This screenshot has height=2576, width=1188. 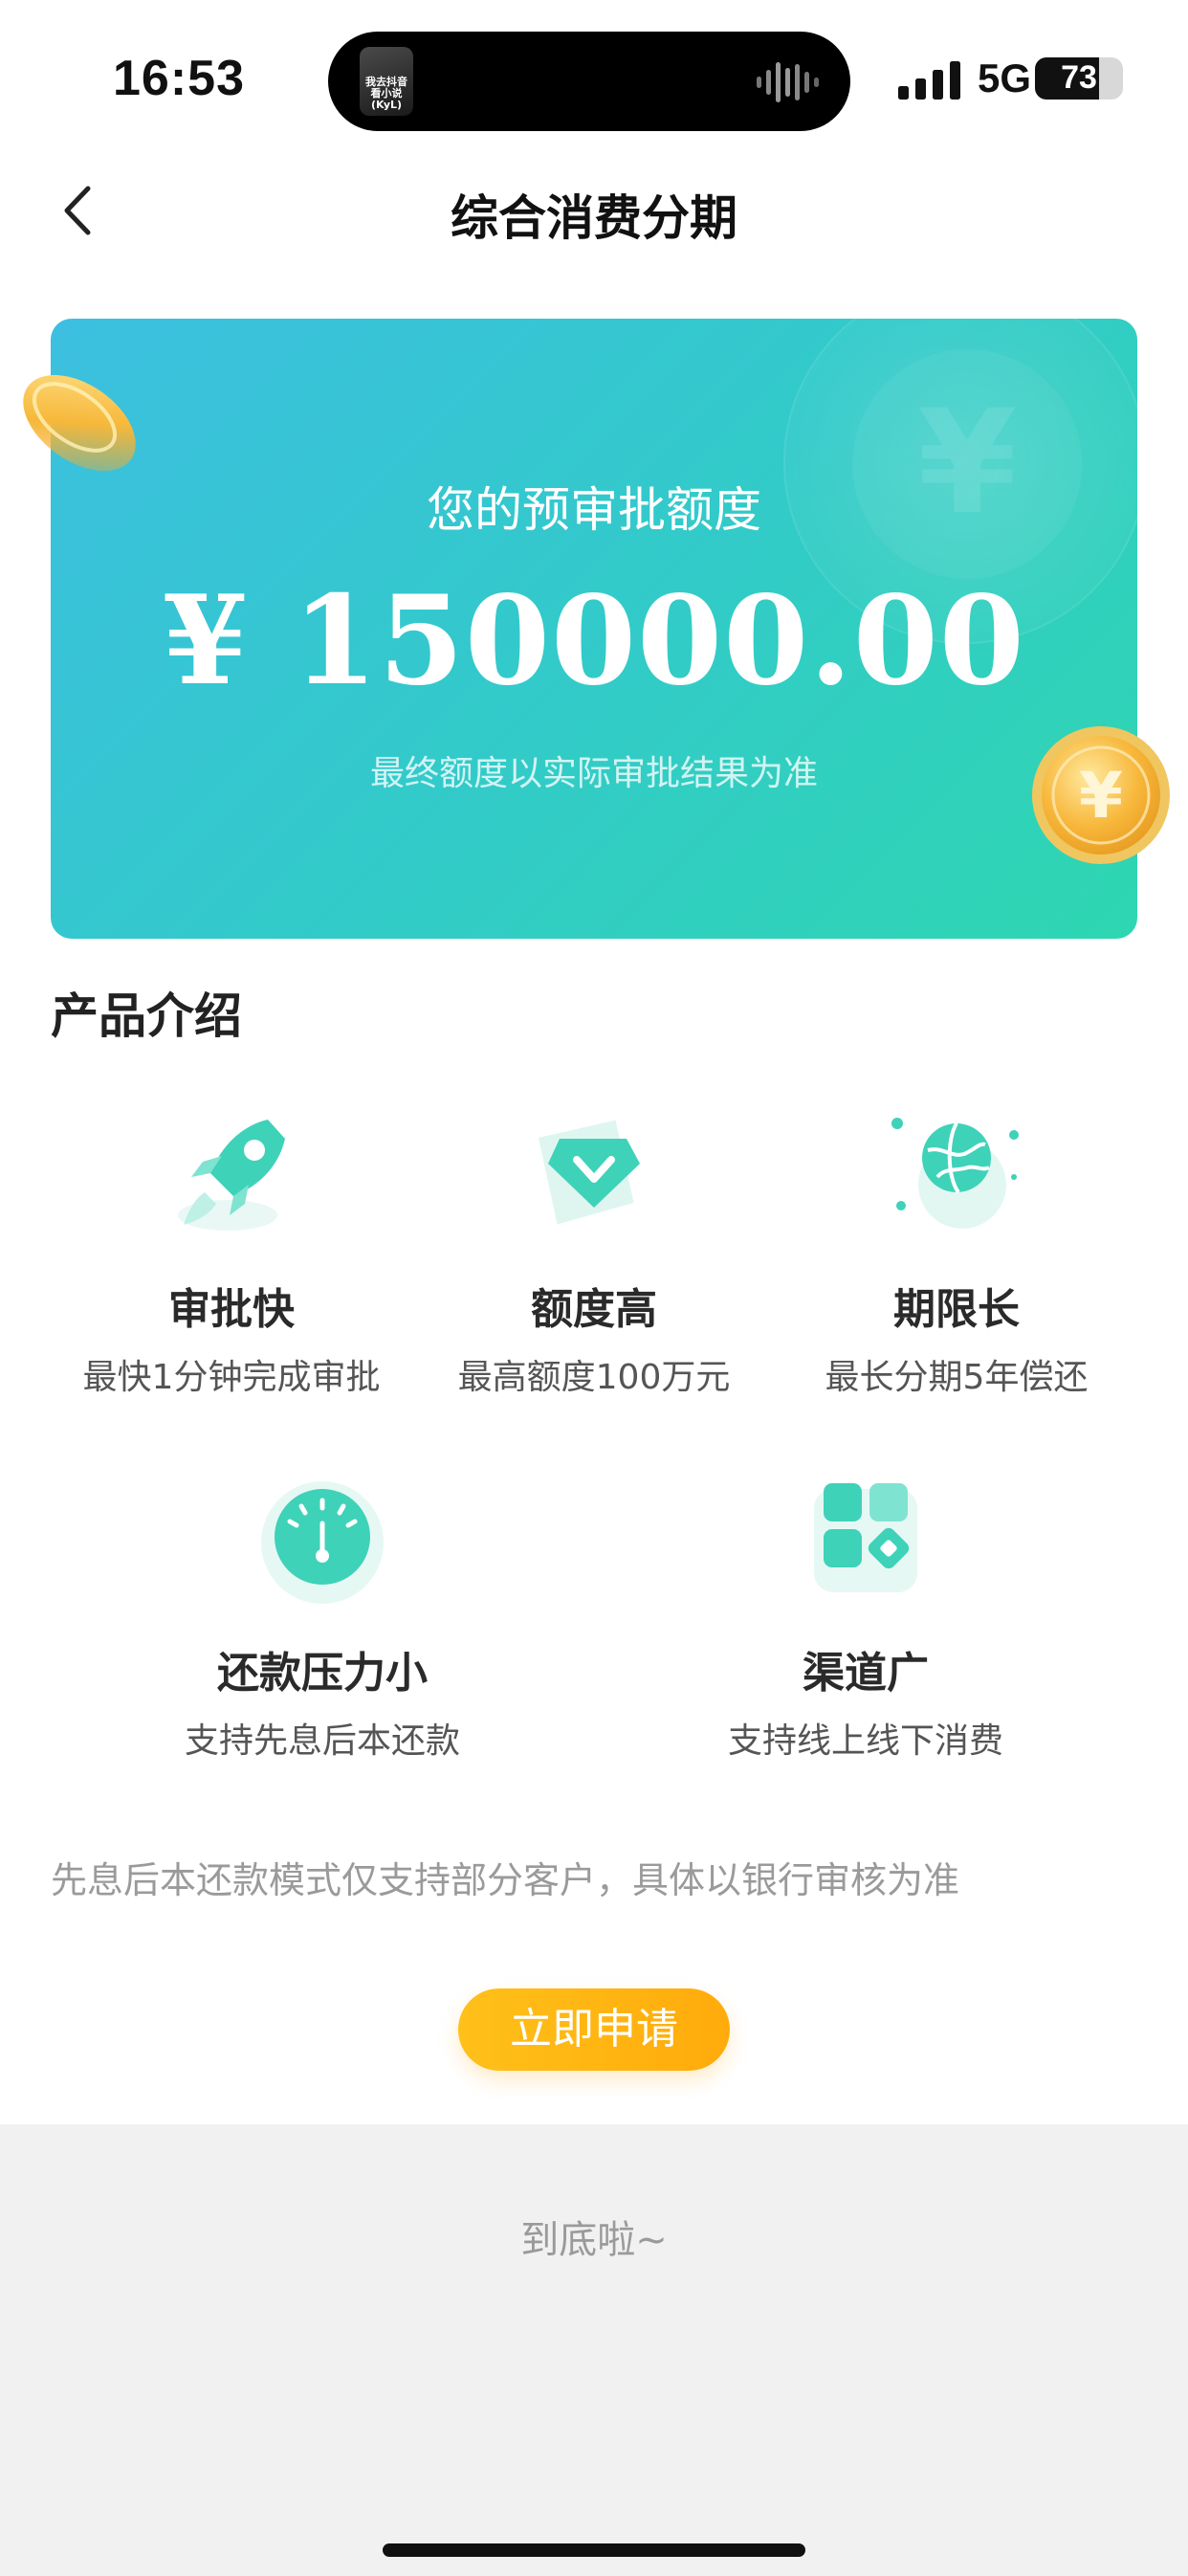 I want to click on feature-desc: 最快1分钟完成审批, so click(x=231, y=1377).